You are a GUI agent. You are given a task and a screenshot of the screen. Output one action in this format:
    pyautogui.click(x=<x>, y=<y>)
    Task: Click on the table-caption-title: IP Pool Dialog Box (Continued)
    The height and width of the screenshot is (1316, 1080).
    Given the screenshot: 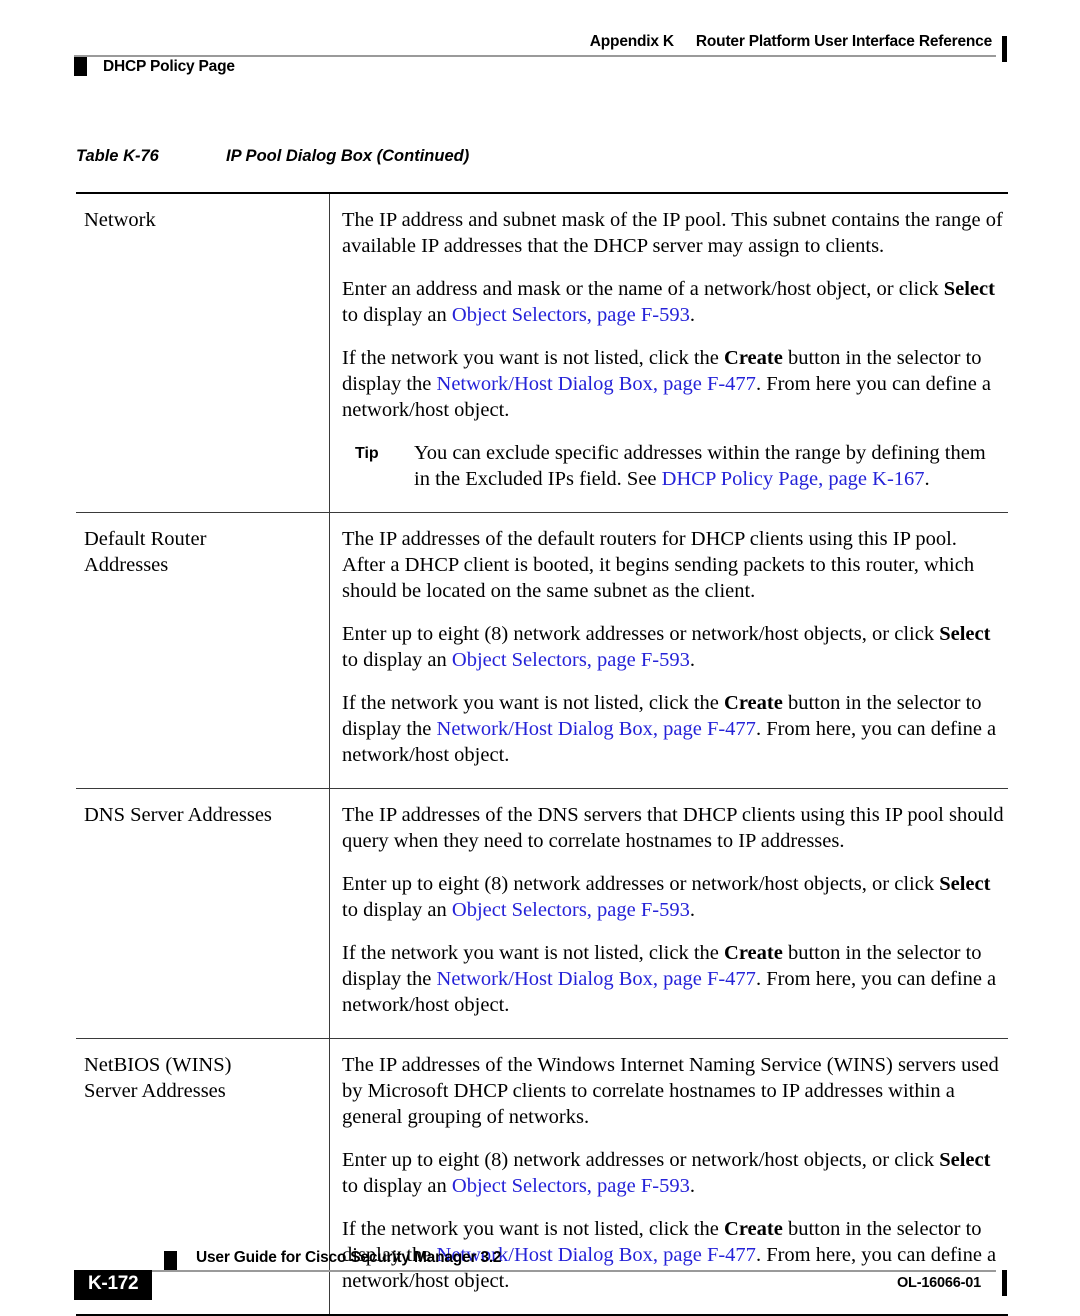 What is the action you would take?
    pyautogui.click(x=348, y=156)
    